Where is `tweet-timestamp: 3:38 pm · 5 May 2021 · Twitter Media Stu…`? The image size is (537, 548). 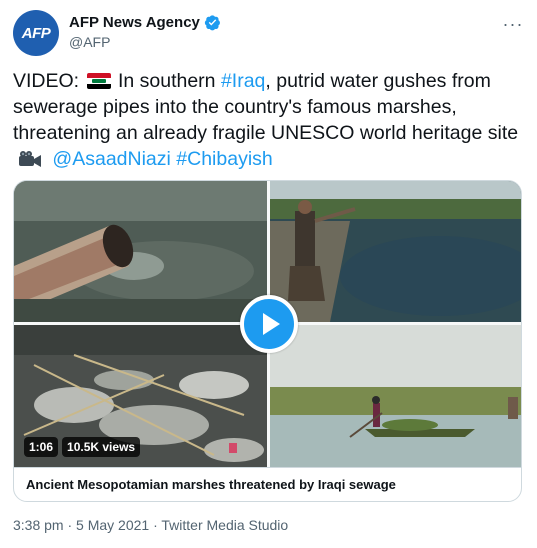 tweet-timestamp: 3:38 pm · 5 May 2021 · Twitter Media Stu… is located at coordinates (150, 525).